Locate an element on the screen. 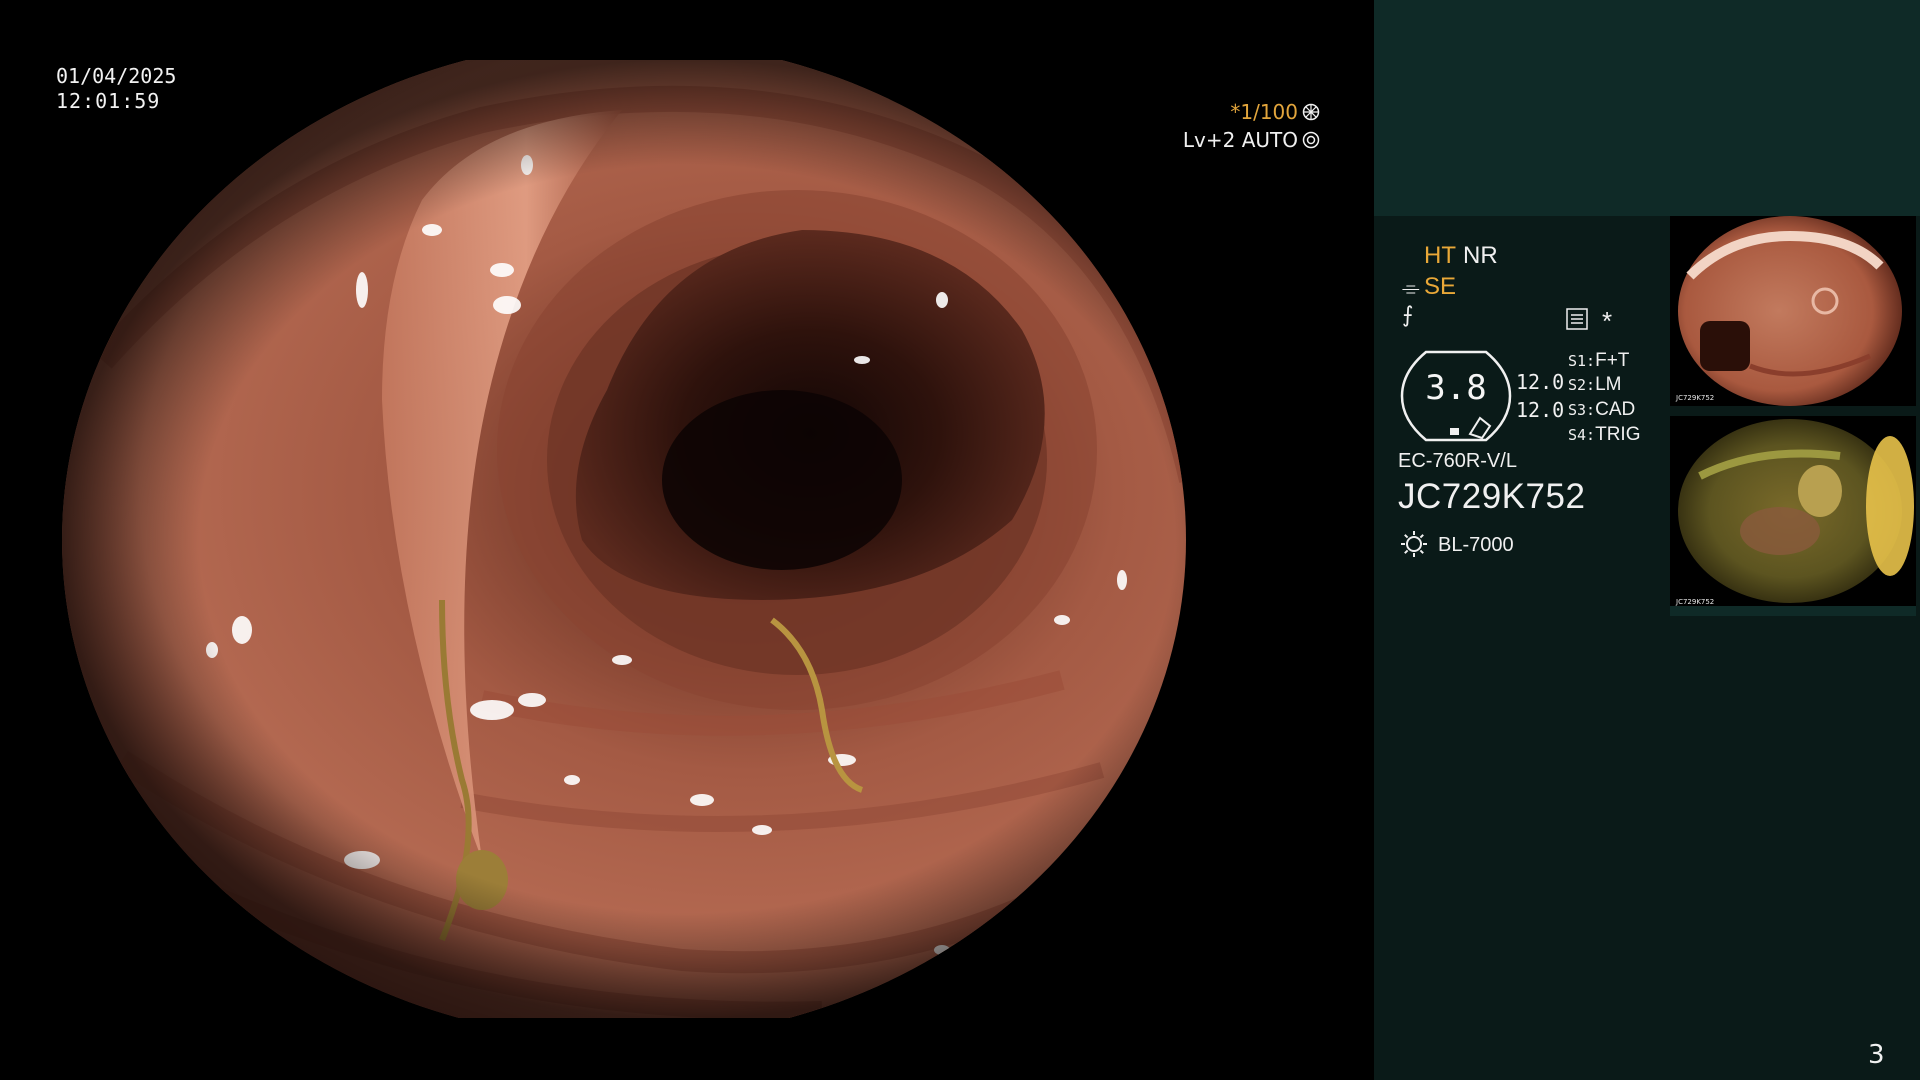 This screenshot has height=1080, width=1920. ht-label: HT is located at coordinates (1440, 255).